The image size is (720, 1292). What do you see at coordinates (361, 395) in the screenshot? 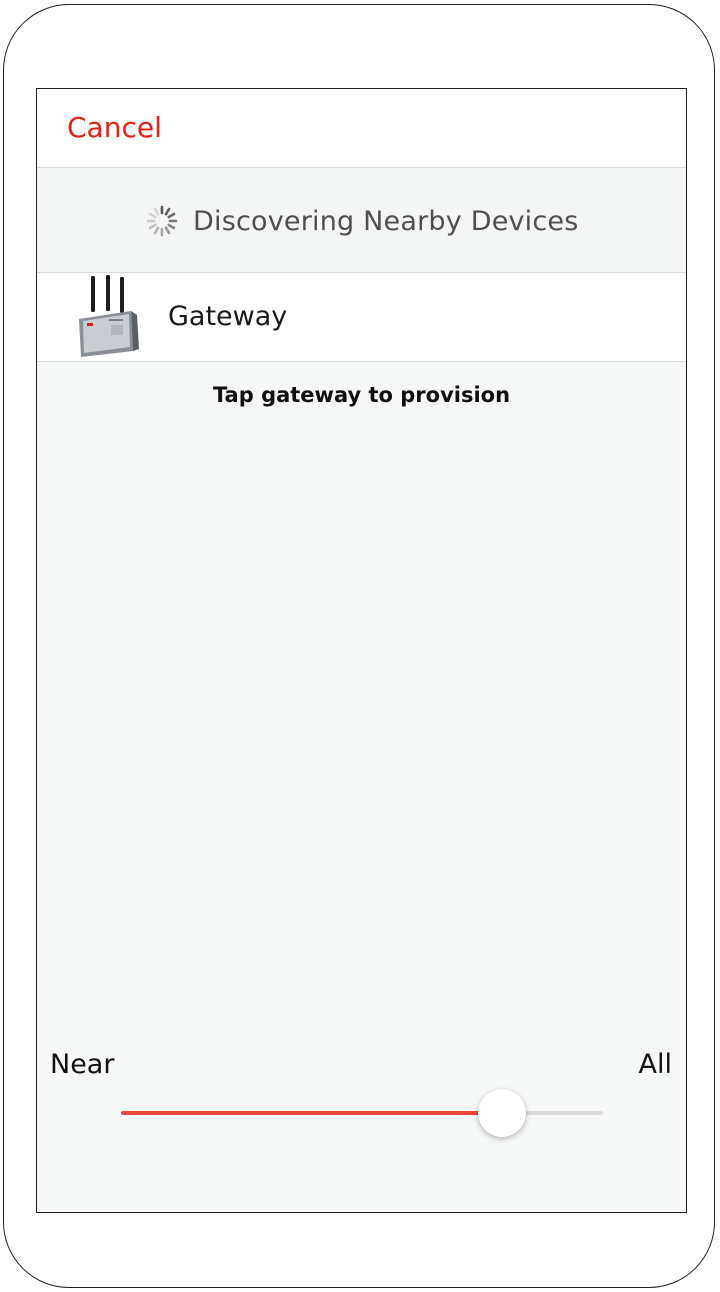
I see `provision-hint: Tap gateway to provision` at bounding box center [361, 395].